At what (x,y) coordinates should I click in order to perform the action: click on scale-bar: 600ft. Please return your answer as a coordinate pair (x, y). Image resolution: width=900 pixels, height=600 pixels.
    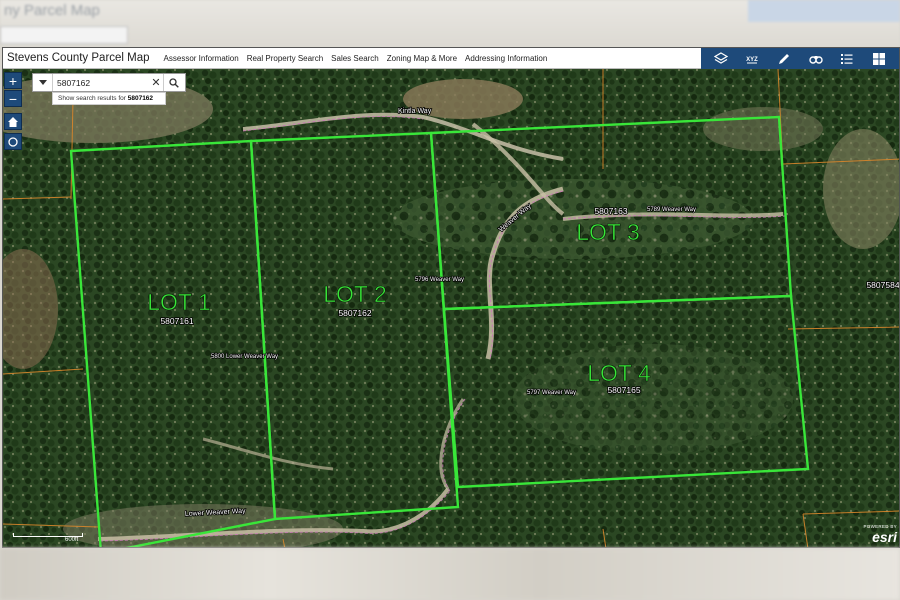
    Looking at the image, I should click on (48, 538).